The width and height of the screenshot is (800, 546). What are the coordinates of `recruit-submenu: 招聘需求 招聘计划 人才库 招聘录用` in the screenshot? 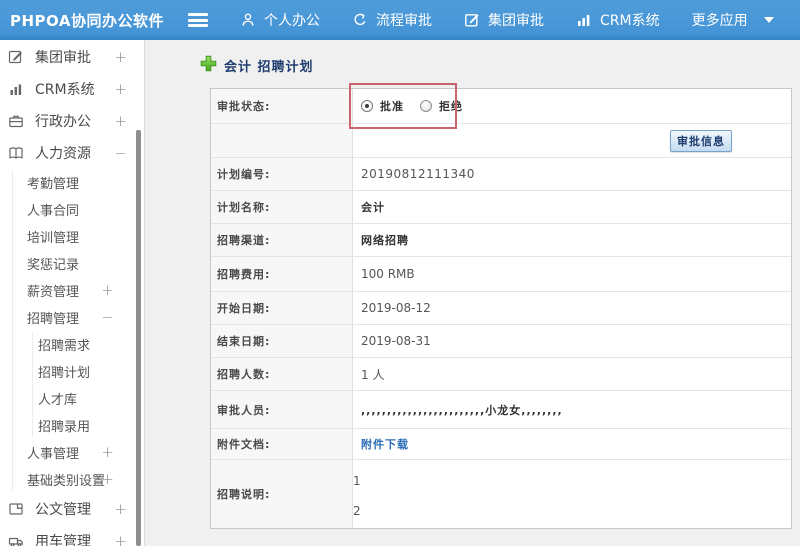 It's located at (72, 385).